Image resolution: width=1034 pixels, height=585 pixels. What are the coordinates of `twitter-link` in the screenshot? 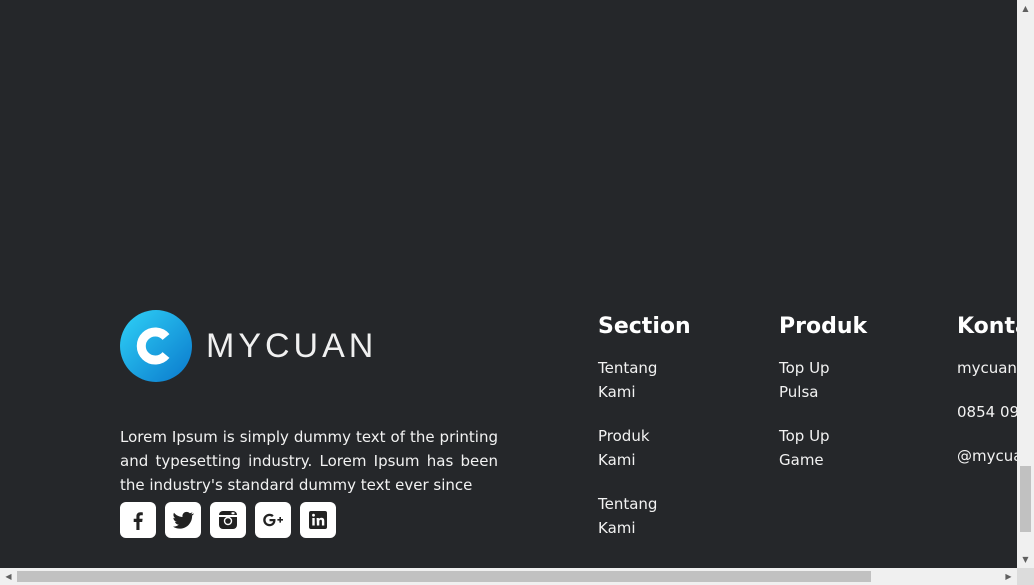 It's located at (183, 520).